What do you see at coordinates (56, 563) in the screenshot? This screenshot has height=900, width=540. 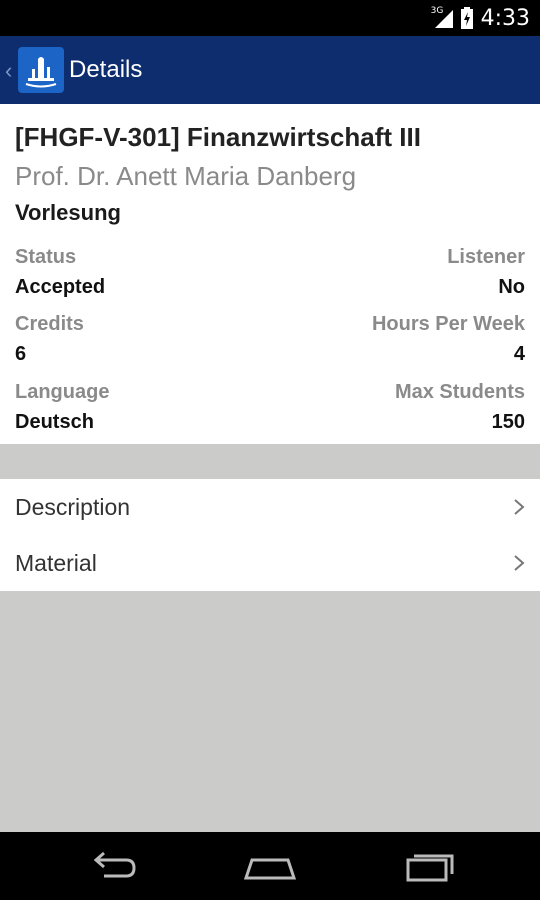 I see `material-label: Material` at bounding box center [56, 563].